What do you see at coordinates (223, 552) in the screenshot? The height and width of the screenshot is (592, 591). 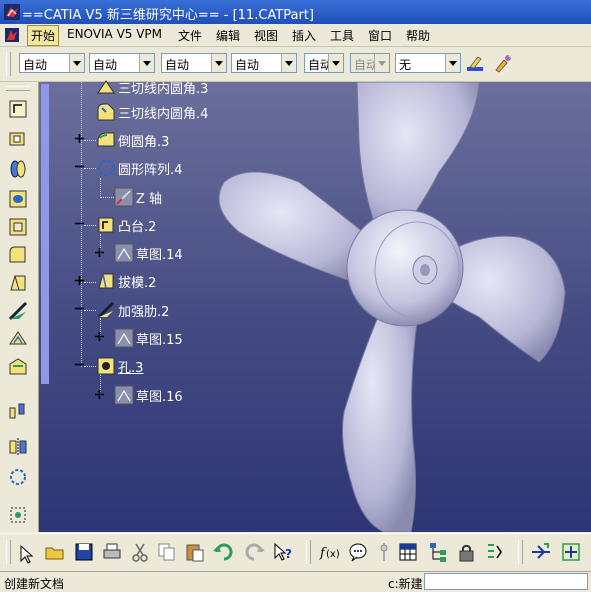 I see `undo-icon` at bounding box center [223, 552].